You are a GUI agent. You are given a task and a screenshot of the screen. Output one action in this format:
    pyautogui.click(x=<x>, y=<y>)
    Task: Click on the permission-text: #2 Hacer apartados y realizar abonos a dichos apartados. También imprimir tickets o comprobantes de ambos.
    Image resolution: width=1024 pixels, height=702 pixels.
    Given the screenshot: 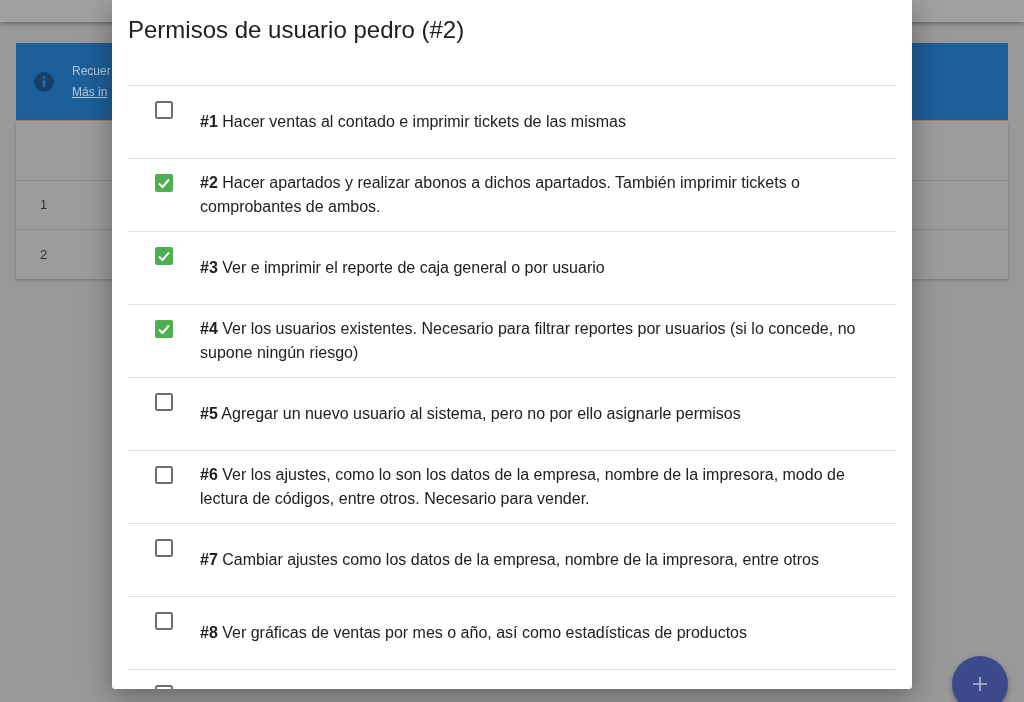 What is the action you would take?
    pyautogui.click(x=500, y=195)
    